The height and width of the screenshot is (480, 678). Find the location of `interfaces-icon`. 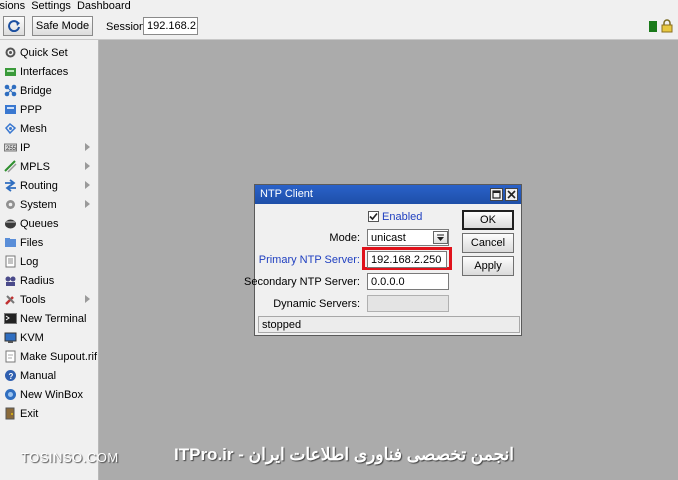

interfaces-icon is located at coordinates (10, 71).